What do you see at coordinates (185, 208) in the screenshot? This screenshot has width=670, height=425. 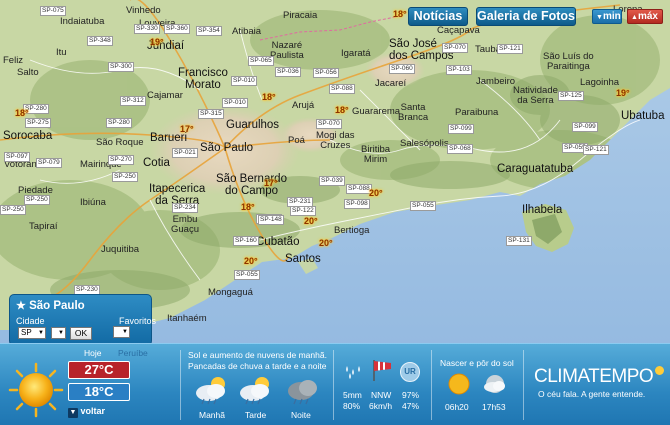 I see `road-shield: SP-234` at bounding box center [185, 208].